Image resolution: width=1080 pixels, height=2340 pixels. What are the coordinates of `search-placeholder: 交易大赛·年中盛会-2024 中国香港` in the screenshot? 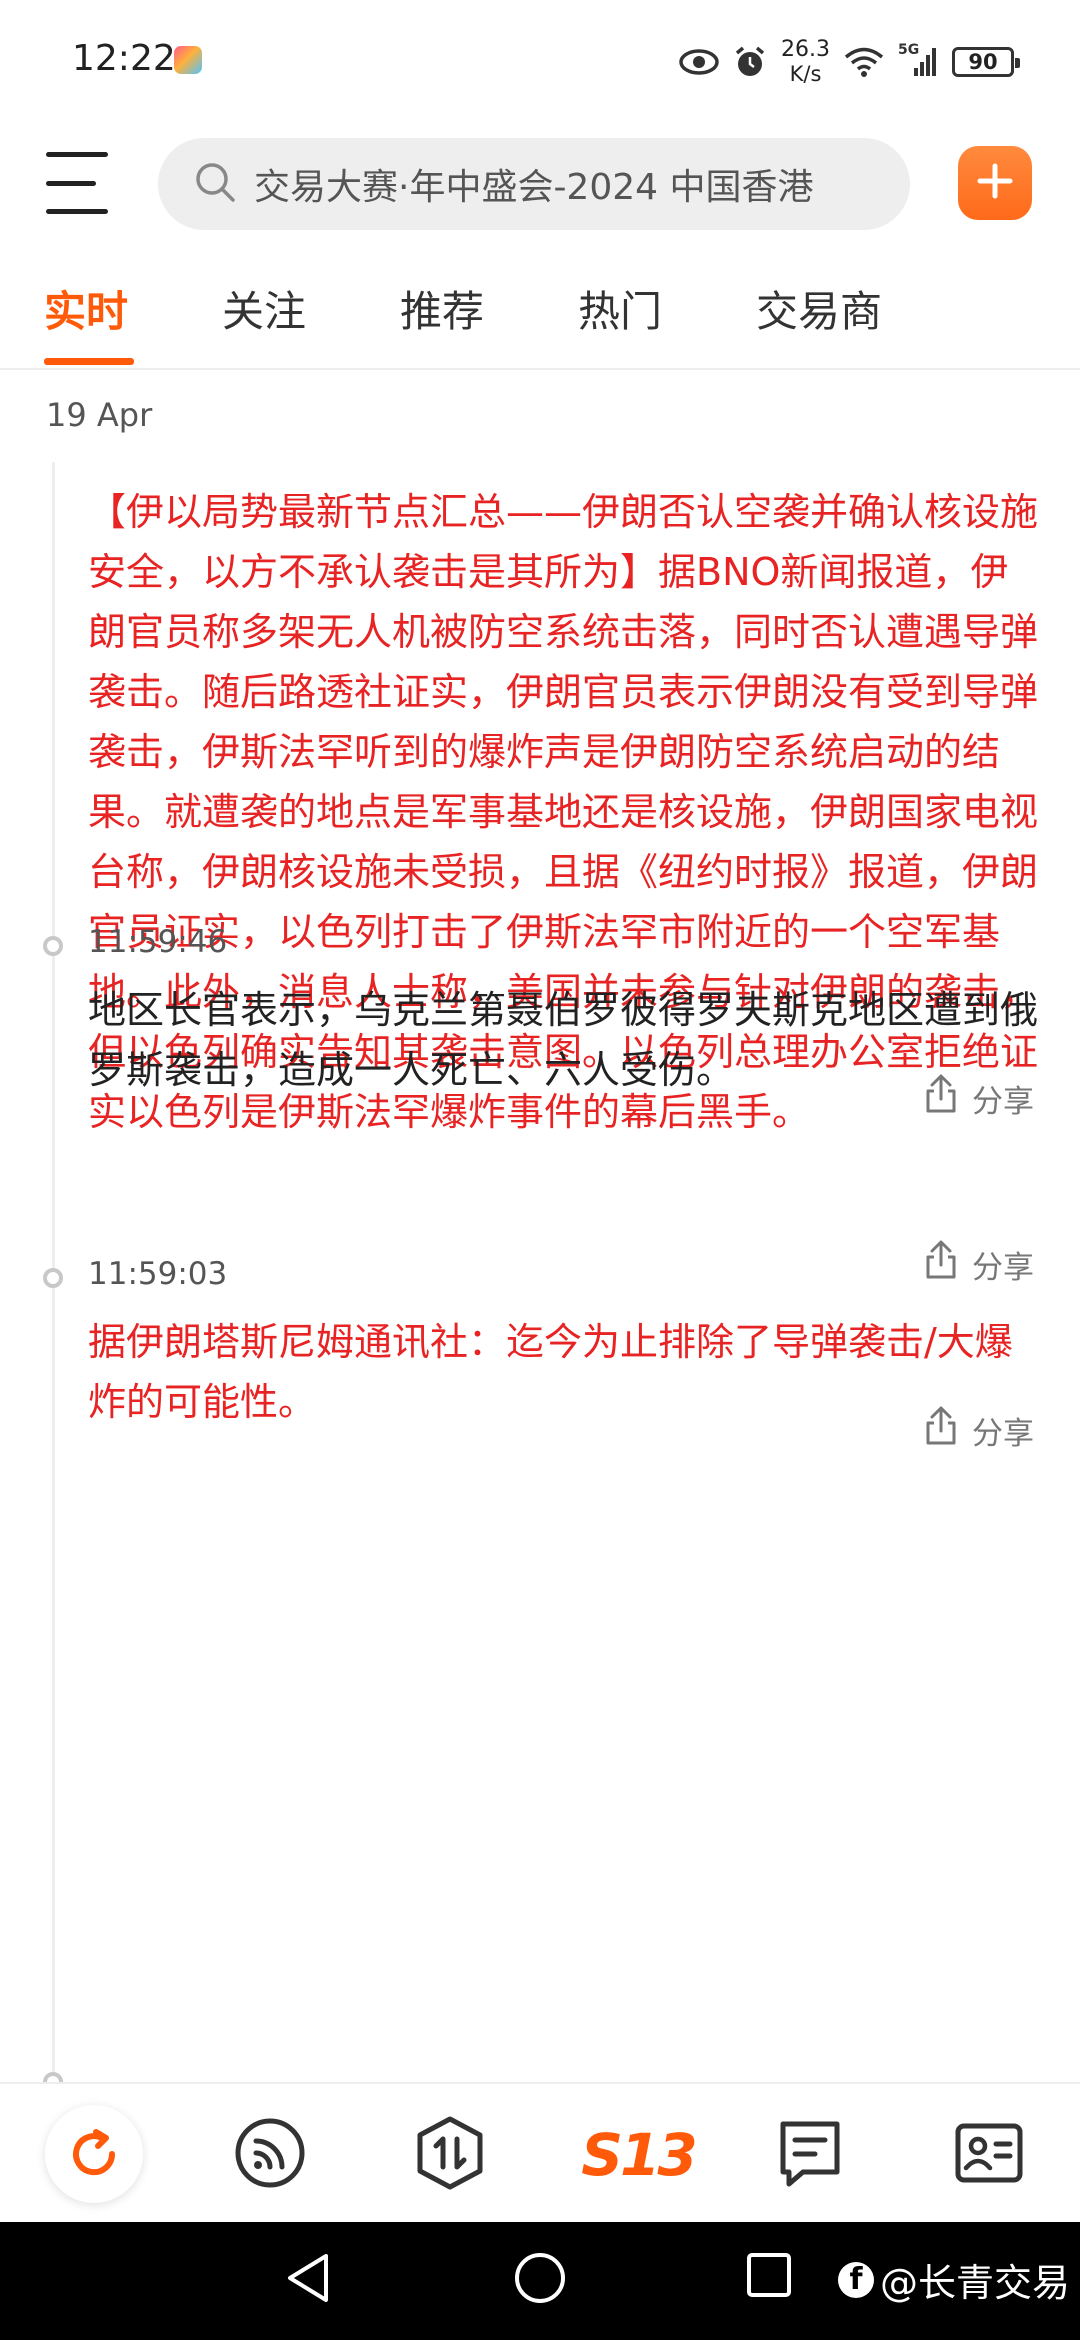 It's located at (534, 187).